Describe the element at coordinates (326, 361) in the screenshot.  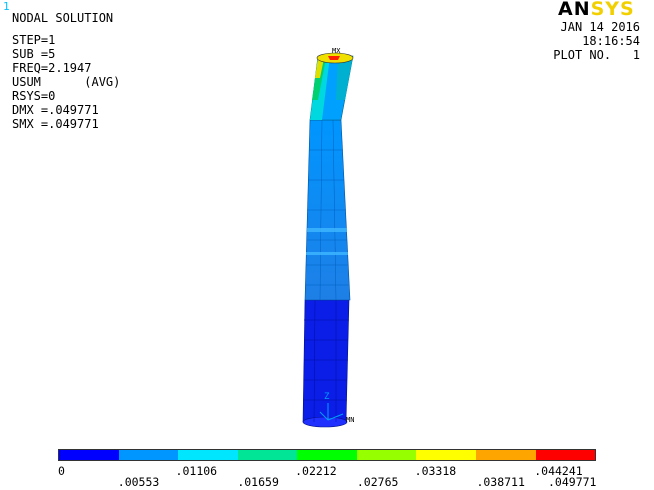
I see `column-base-section` at that location.